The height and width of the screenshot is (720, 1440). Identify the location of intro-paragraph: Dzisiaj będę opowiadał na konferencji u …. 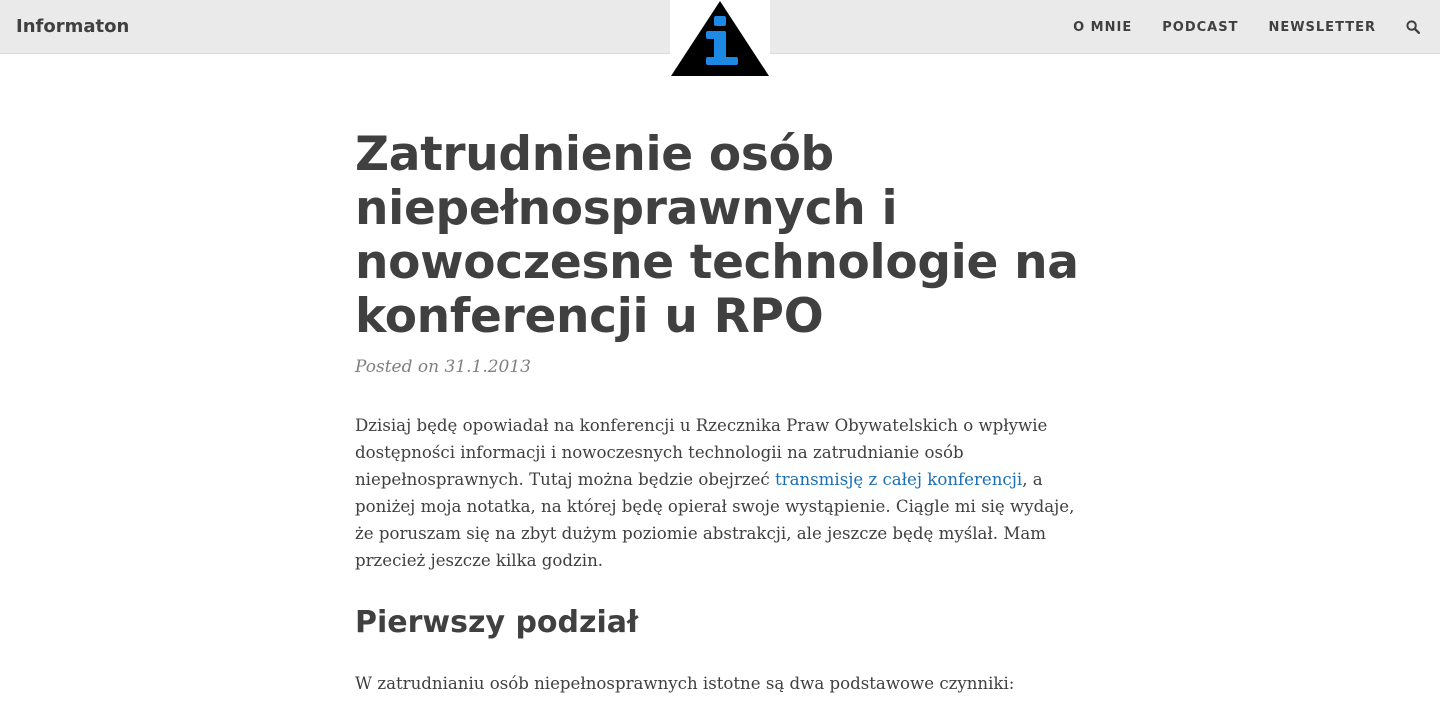
(725, 493).